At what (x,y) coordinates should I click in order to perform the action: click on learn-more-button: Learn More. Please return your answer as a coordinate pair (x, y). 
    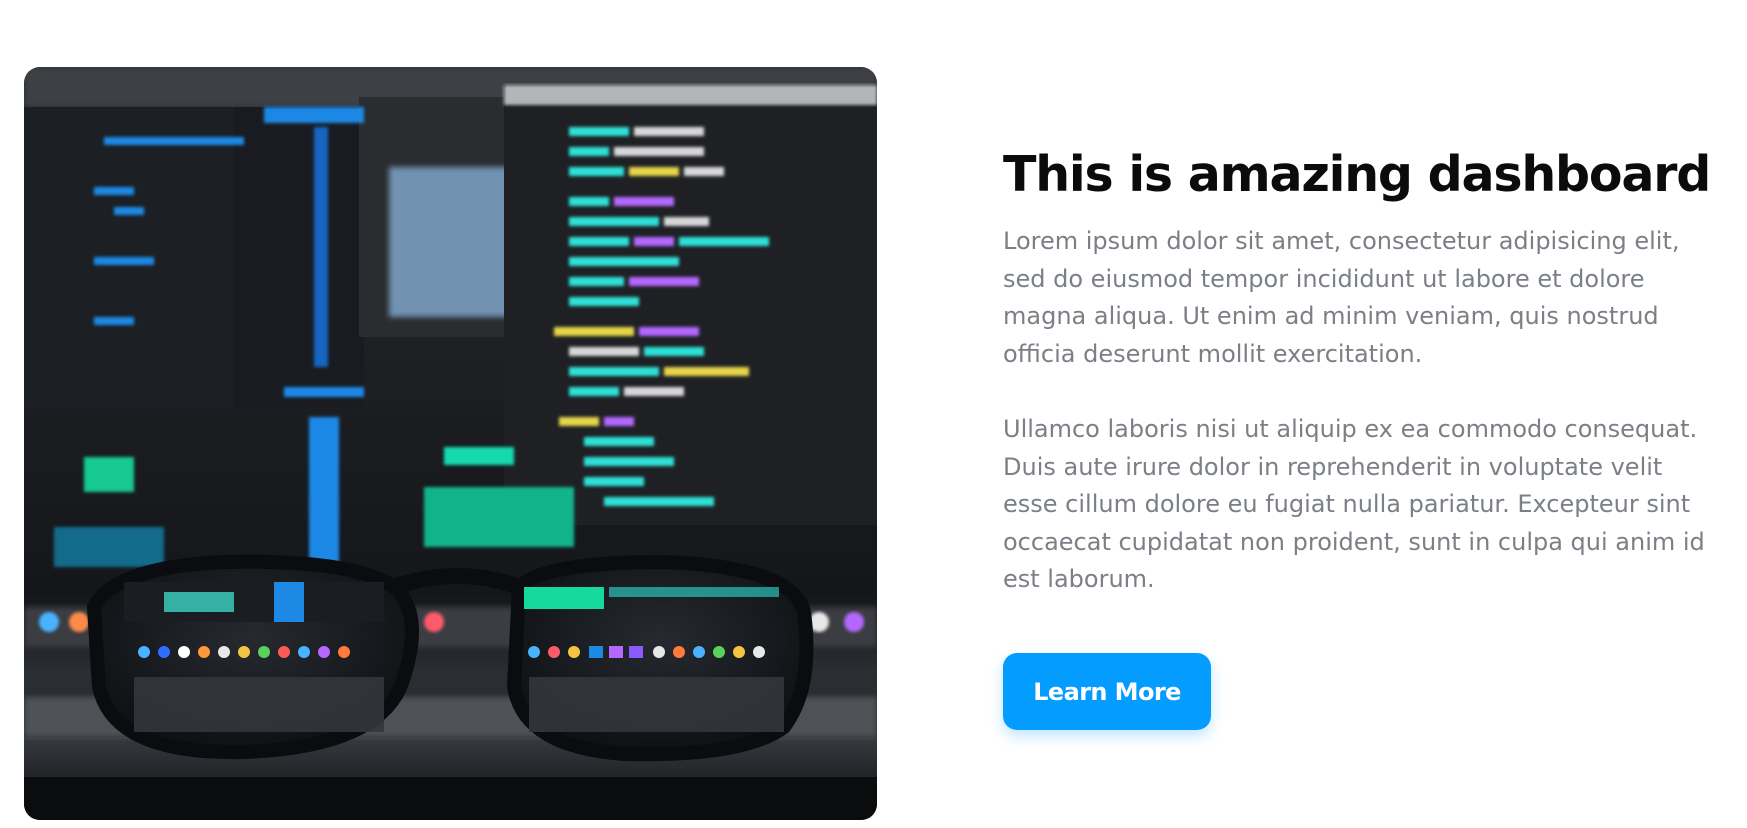
    Looking at the image, I should click on (1107, 691).